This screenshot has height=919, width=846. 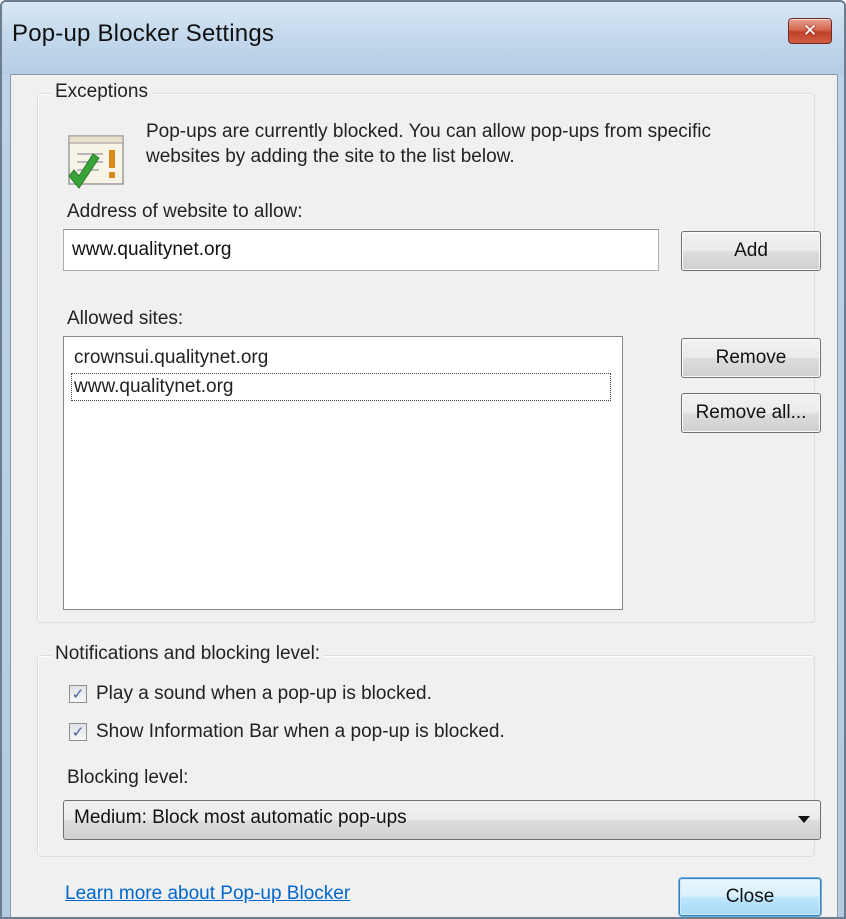 I want to click on info-bar-checkbox: ✓, so click(x=78, y=732).